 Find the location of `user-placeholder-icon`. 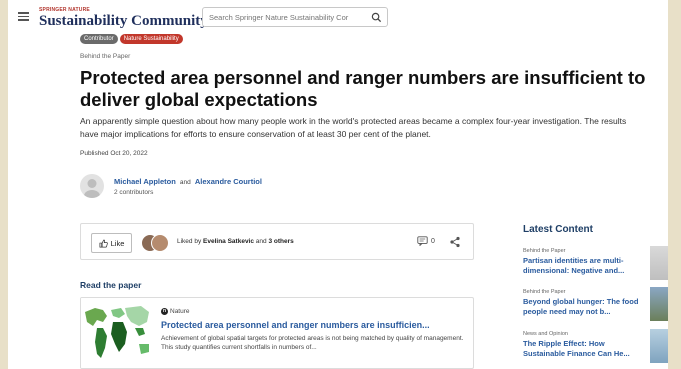

user-placeholder-icon is located at coordinates (92, 188).